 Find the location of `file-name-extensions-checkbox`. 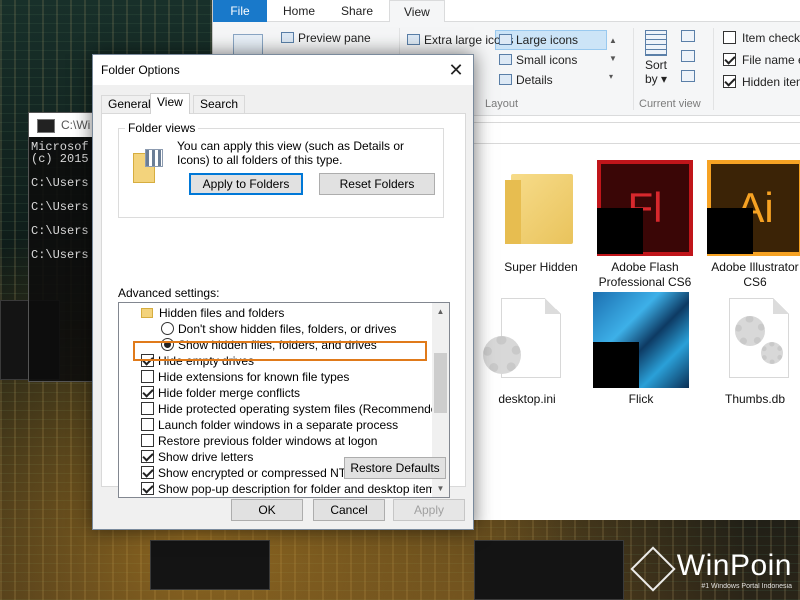

file-name-extensions-checkbox is located at coordinates (729, 59).